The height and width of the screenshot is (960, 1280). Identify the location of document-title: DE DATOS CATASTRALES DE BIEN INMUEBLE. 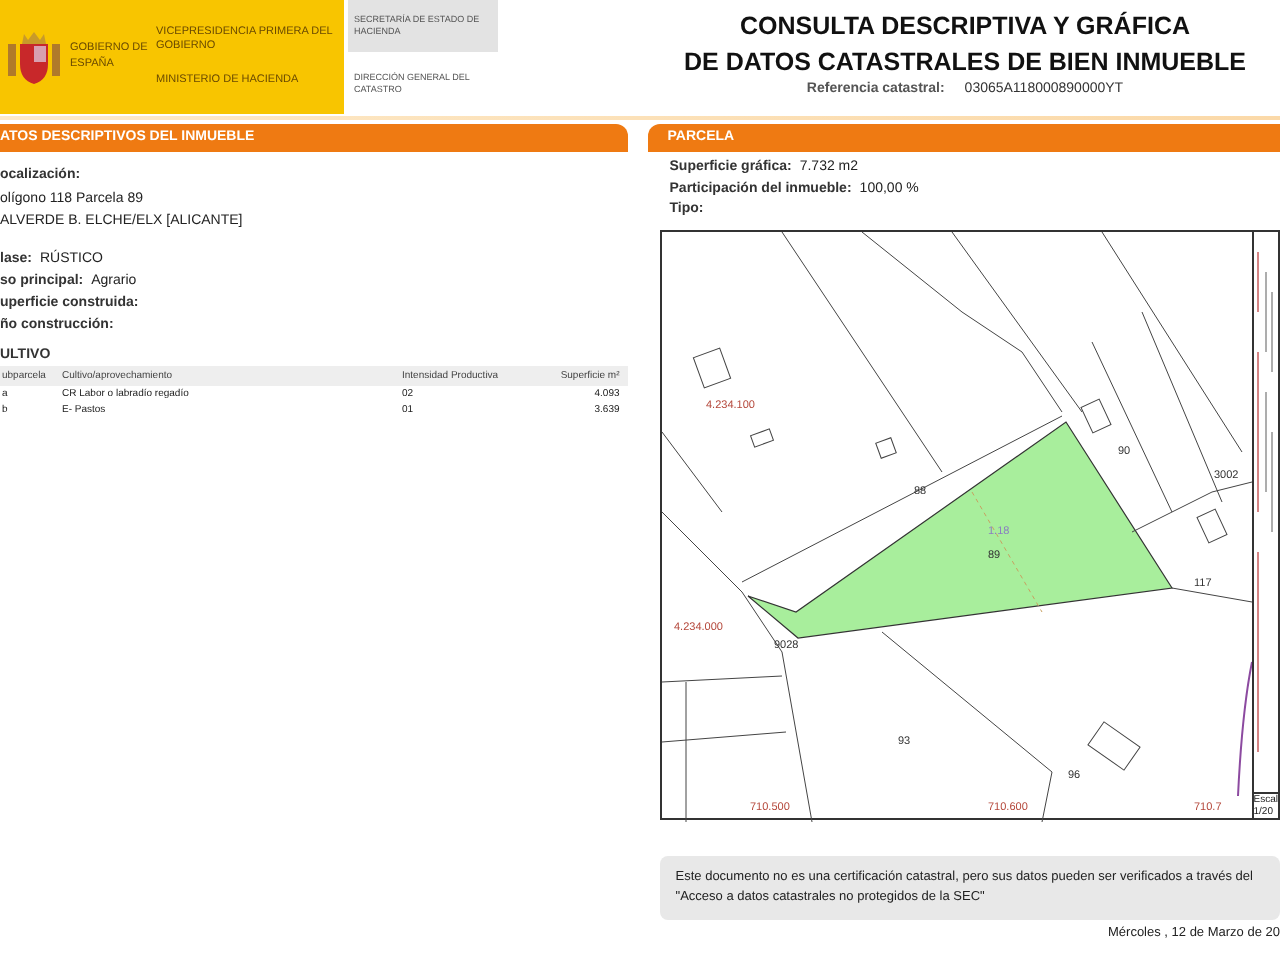
(965, 63).